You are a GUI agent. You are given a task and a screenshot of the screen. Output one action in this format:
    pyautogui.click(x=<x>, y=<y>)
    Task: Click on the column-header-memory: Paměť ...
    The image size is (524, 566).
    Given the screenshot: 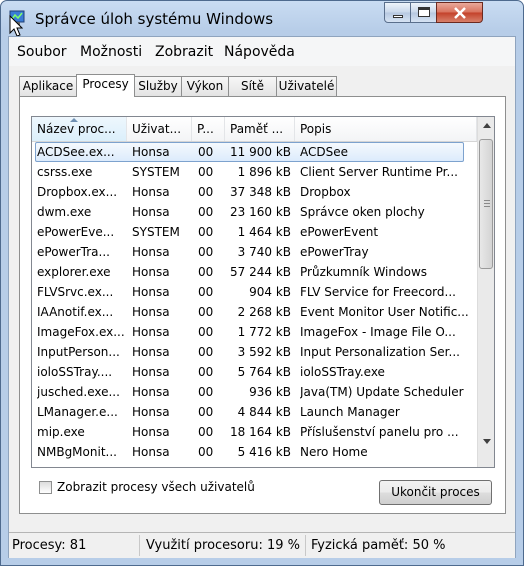 What is the action you would take?
    pyautogui.click(x=260, y=129)
    